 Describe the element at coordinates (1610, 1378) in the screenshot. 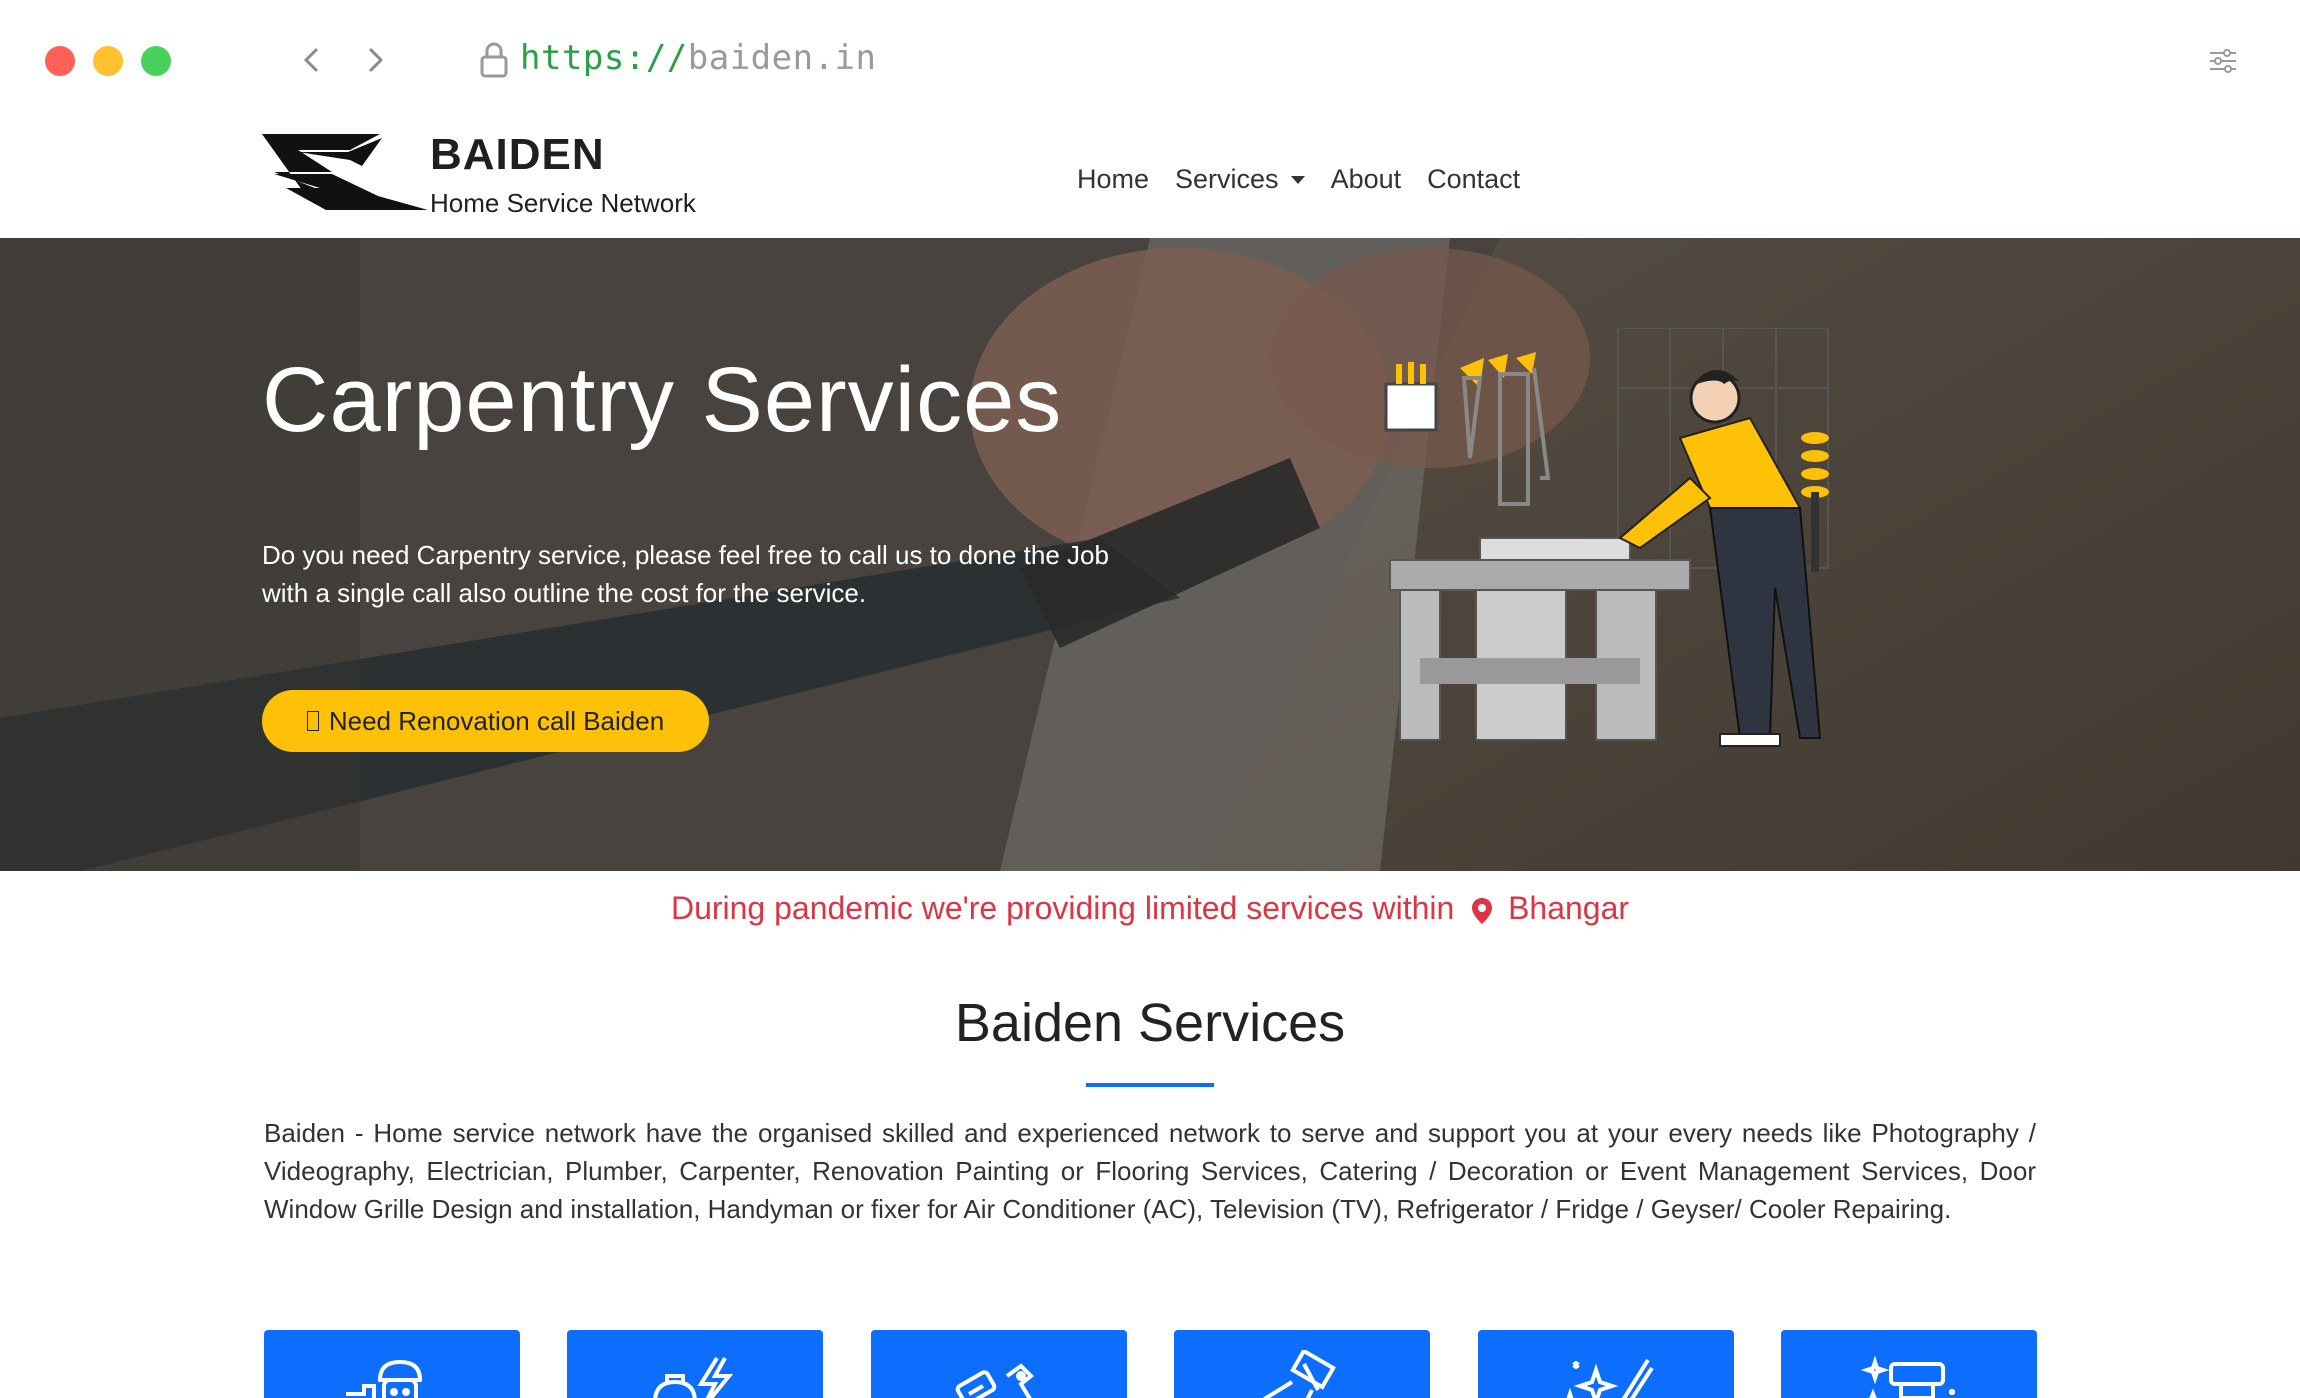

I see `decoration-icon` at that location.